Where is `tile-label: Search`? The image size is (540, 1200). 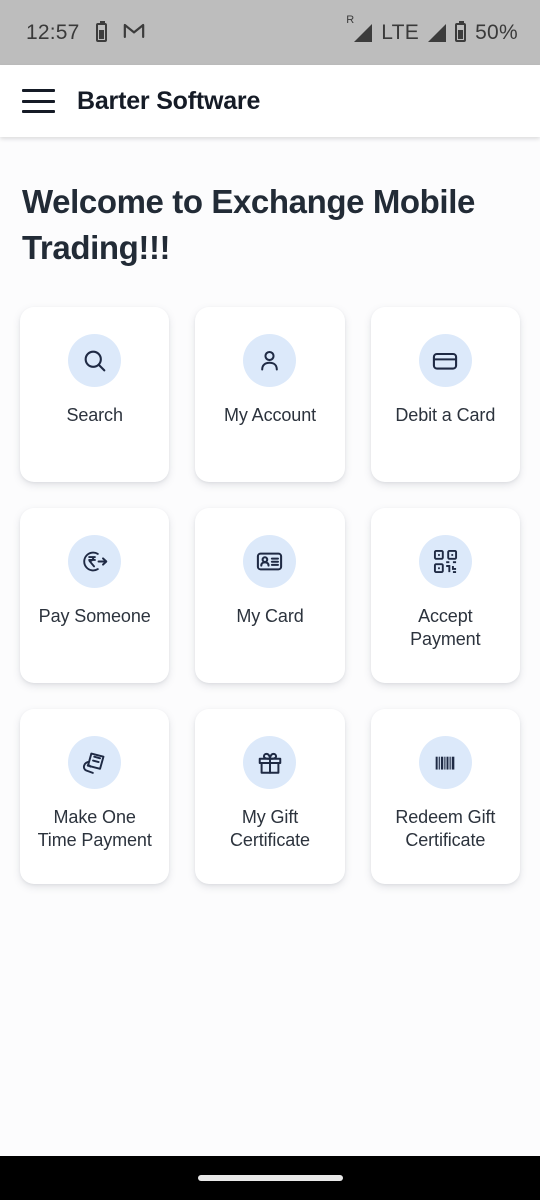
tile-label: Search is located at coordinates (94, 415).